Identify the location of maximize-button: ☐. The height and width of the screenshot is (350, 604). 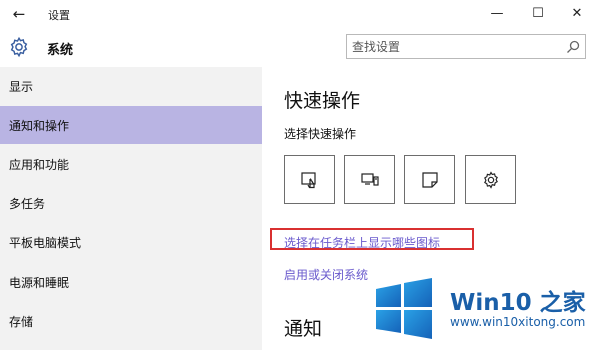
(538, 13).